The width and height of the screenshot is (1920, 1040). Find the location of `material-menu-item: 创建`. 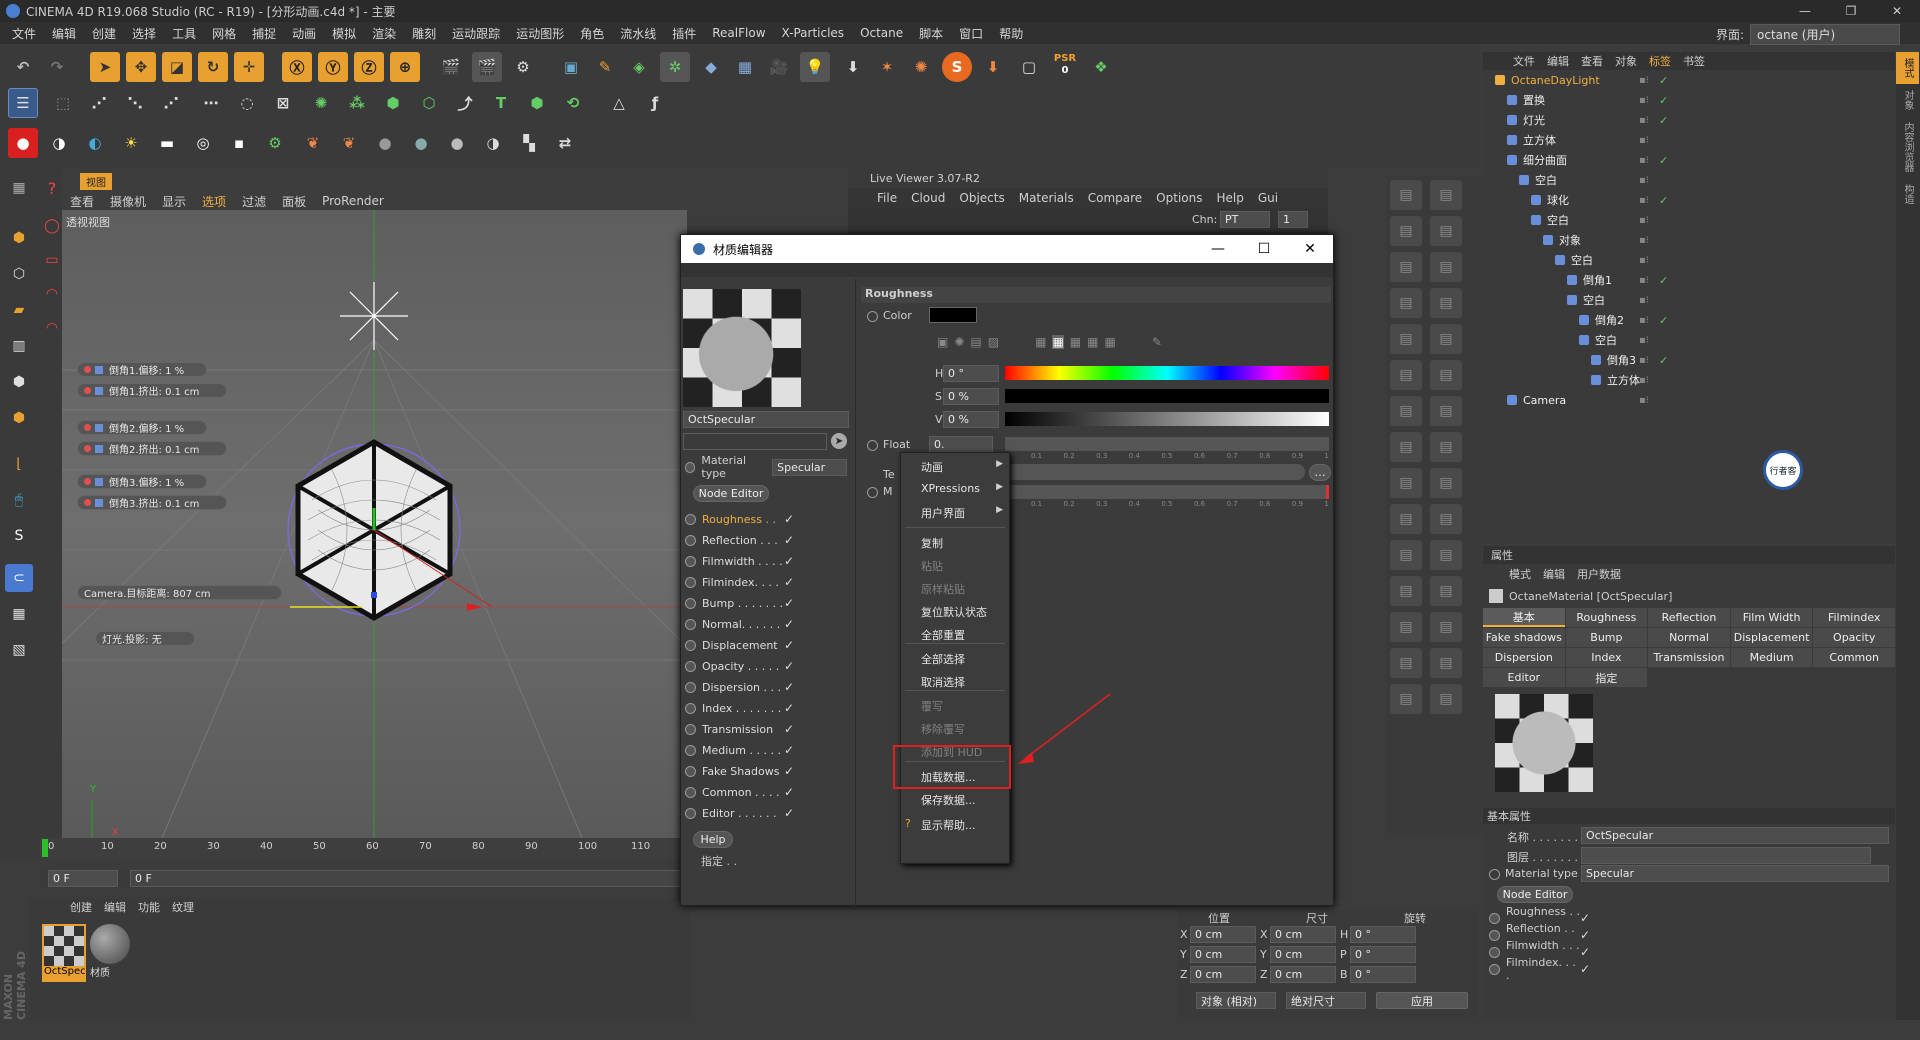

material-menu-item: 创建 is located at coordinates (81, 907).